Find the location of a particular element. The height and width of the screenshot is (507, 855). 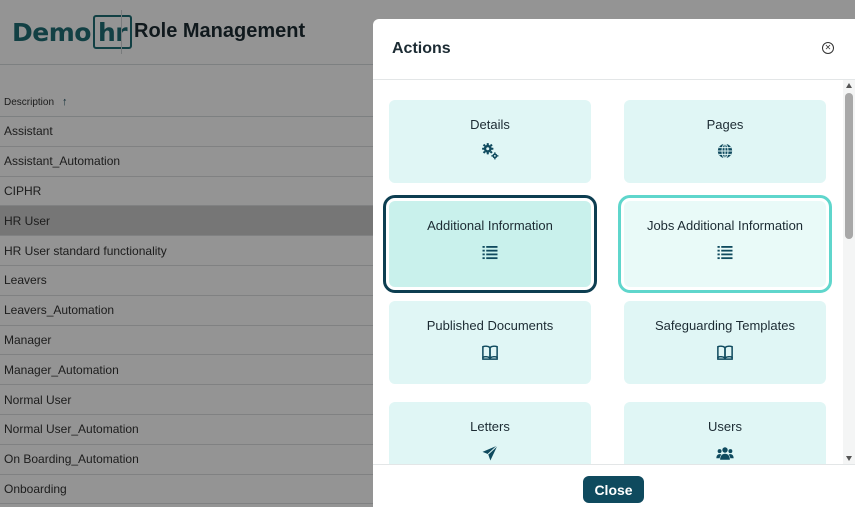

tile-label: Jobs Additional Information is located at coordinates (725, 225).